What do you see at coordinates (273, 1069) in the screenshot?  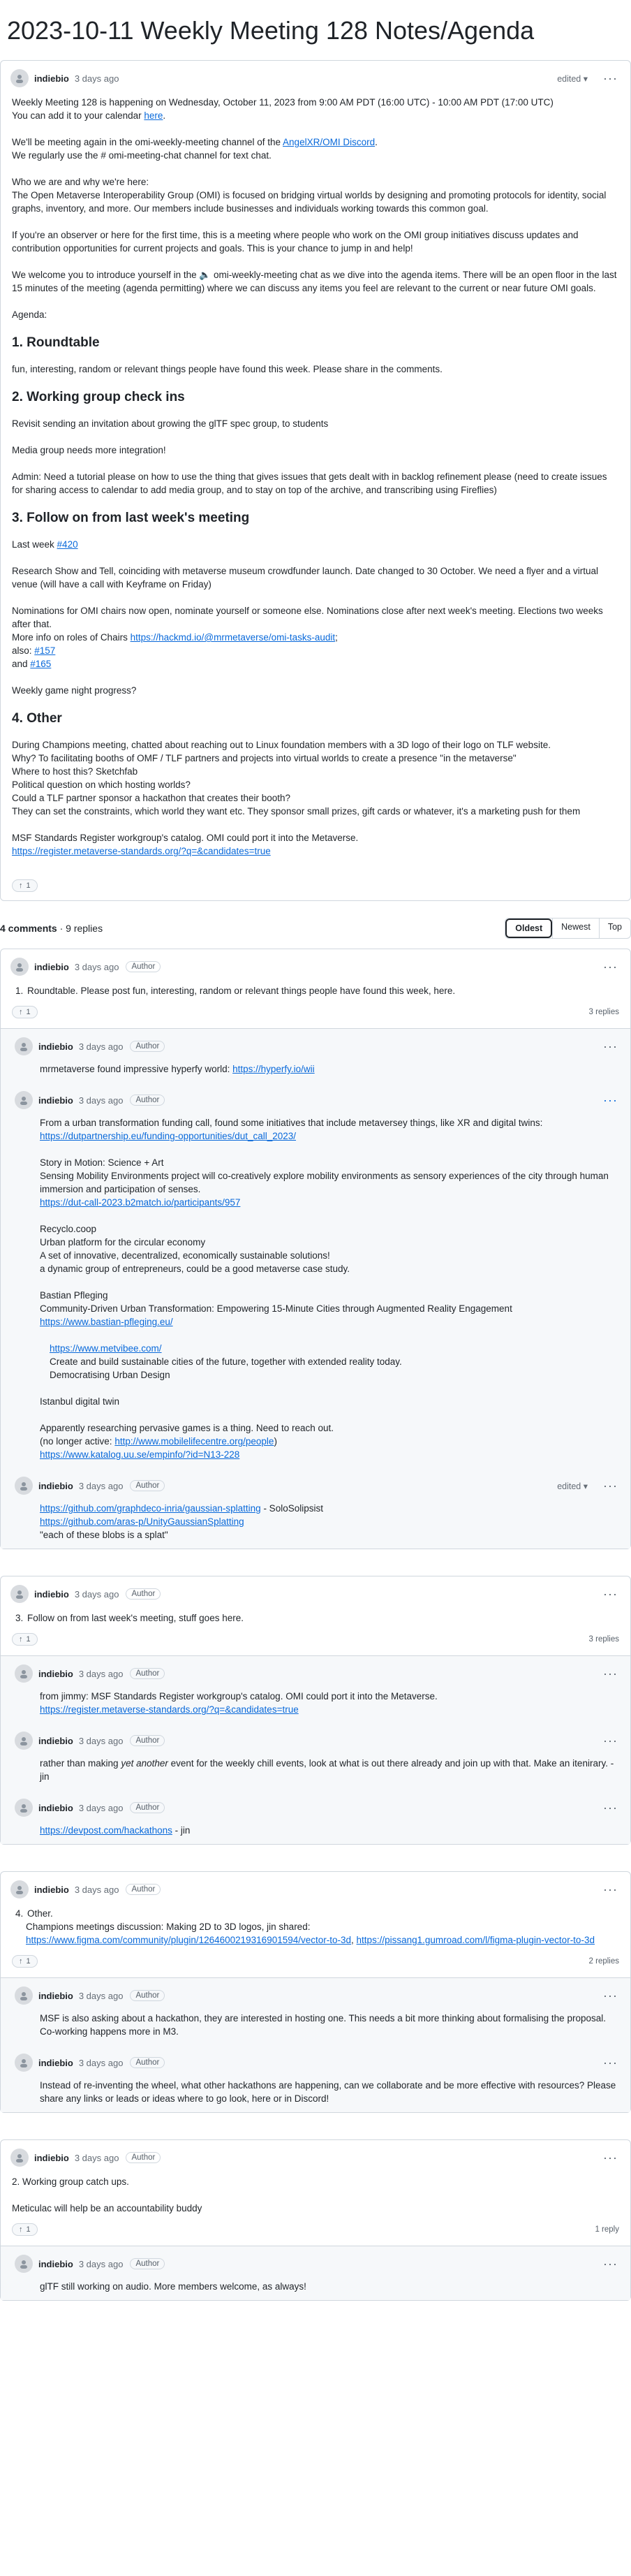 I see `hyperfy-link: https://hyperfy.io/wii` at bounding box center [273, 1069].